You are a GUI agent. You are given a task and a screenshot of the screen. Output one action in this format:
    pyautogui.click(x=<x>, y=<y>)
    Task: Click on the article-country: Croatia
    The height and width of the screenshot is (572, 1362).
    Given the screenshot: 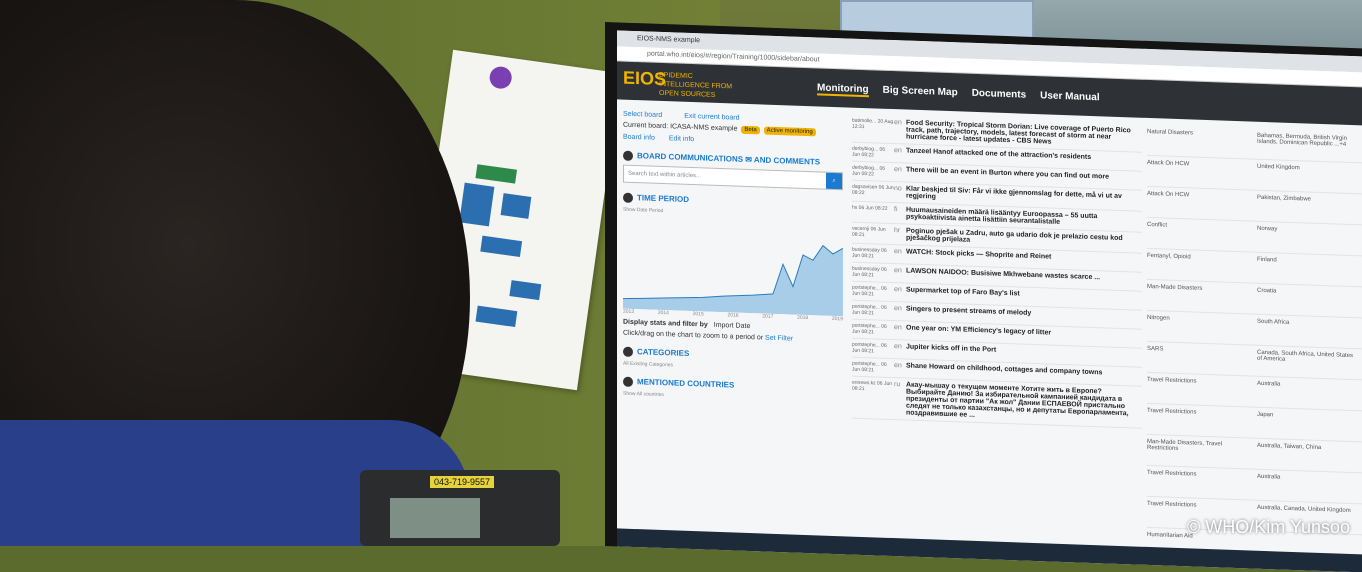 What is the action you would take?
    pyautogui.click(x=1267, y=291)
    